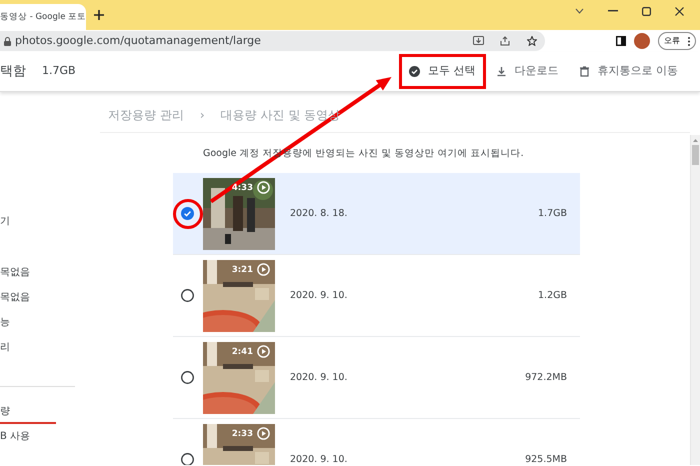 The width and height of the screenshot is (700, 466). What do you see at coordinates (642, 41) in the screenshot?
I see `avatar-icon` at bounding box center [642, 41].